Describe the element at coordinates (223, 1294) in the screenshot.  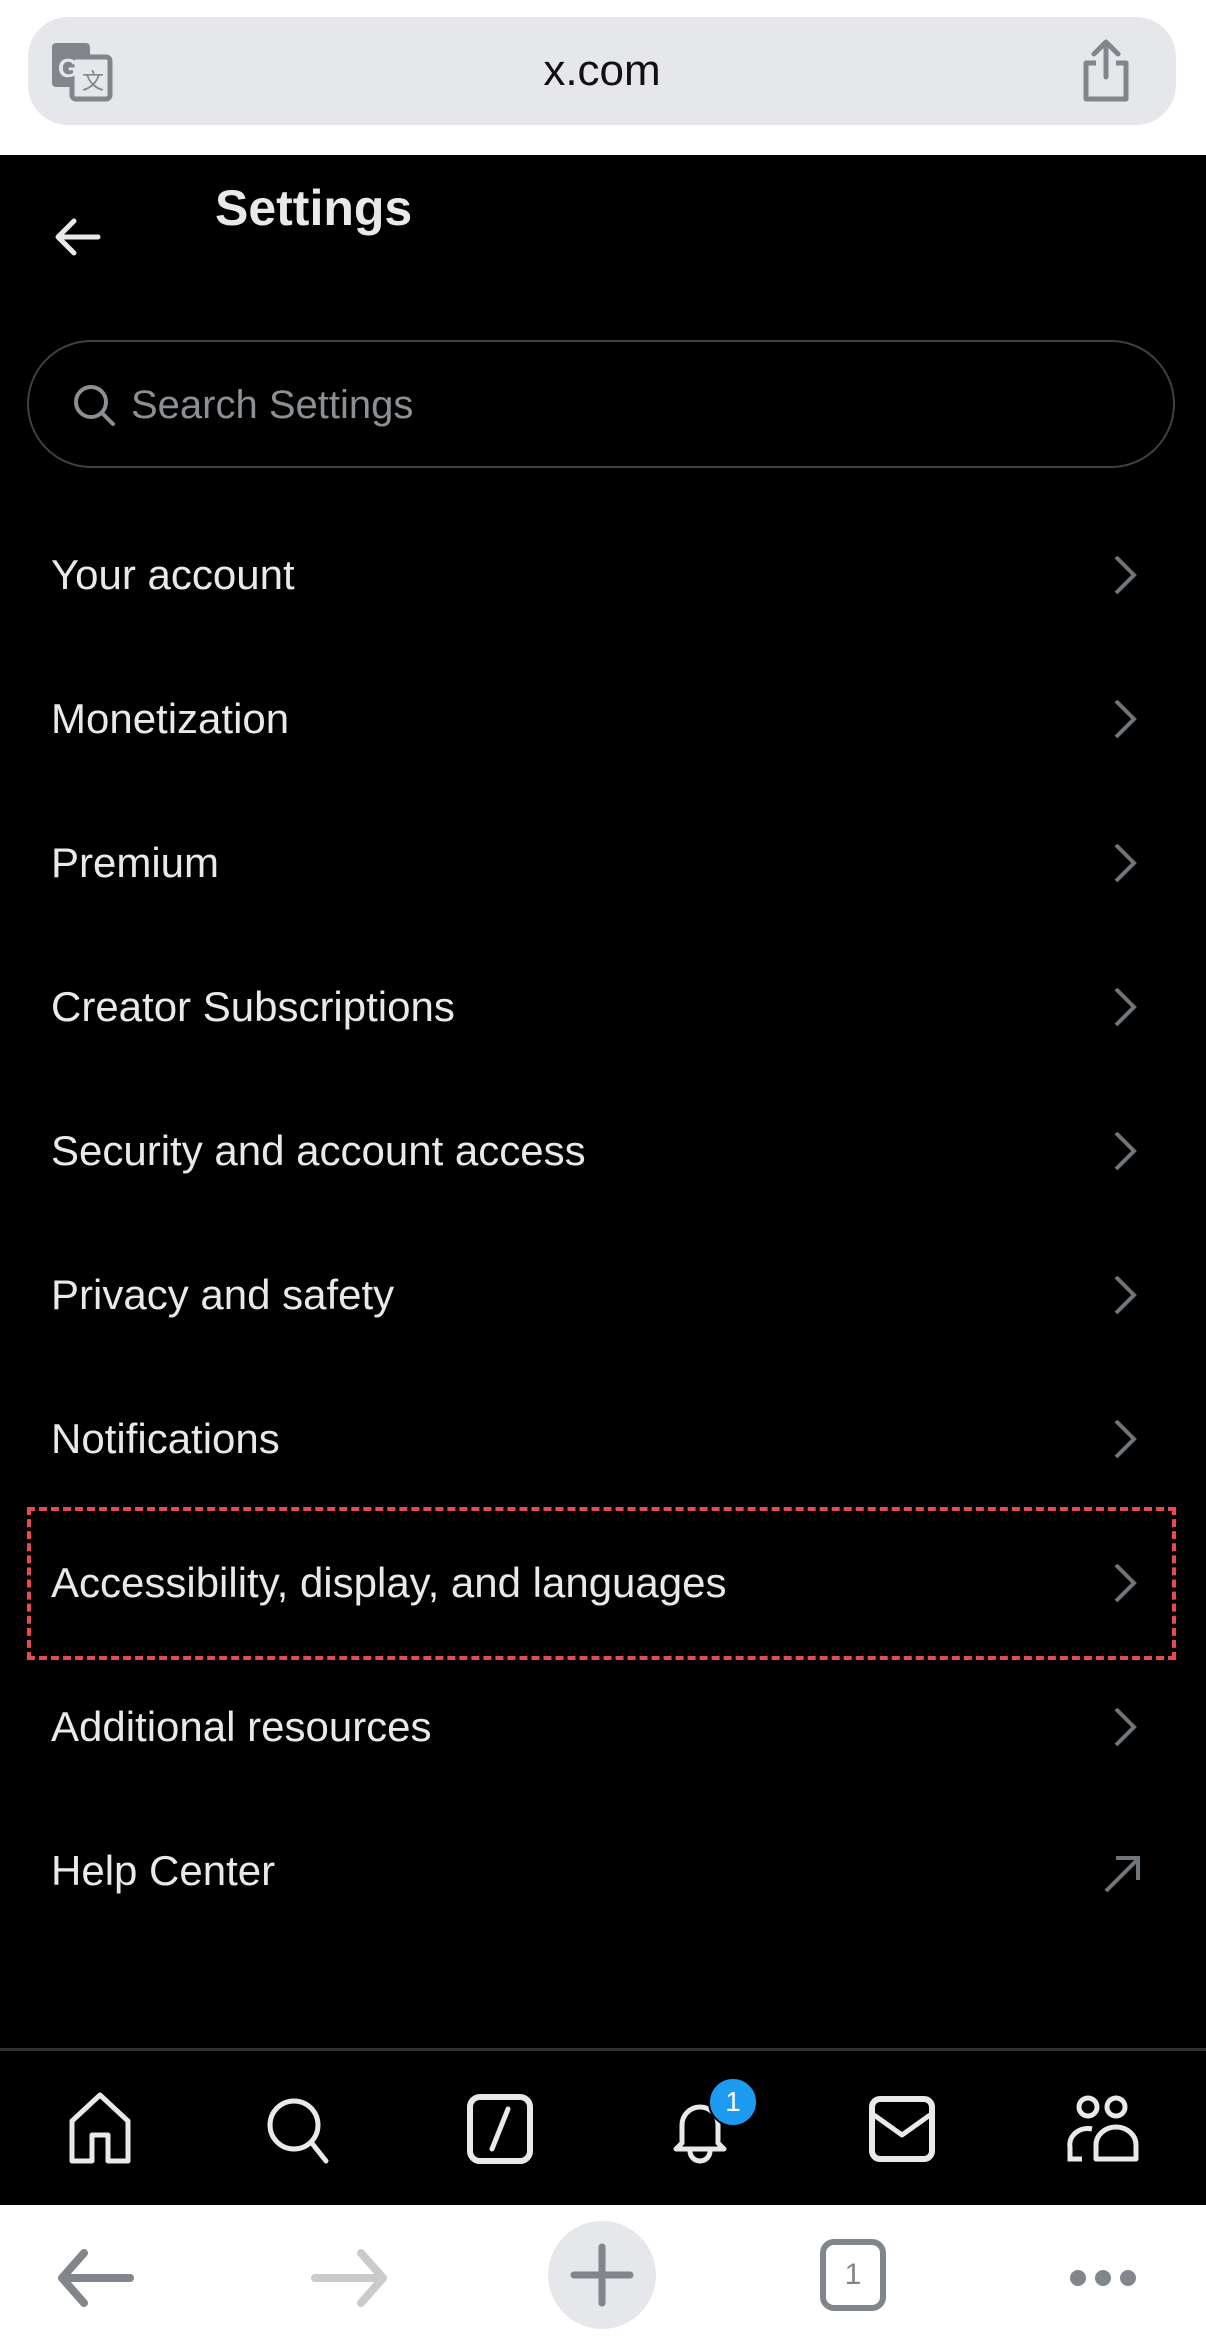
I see `menu-item-label: Privacy and safety` at that location.